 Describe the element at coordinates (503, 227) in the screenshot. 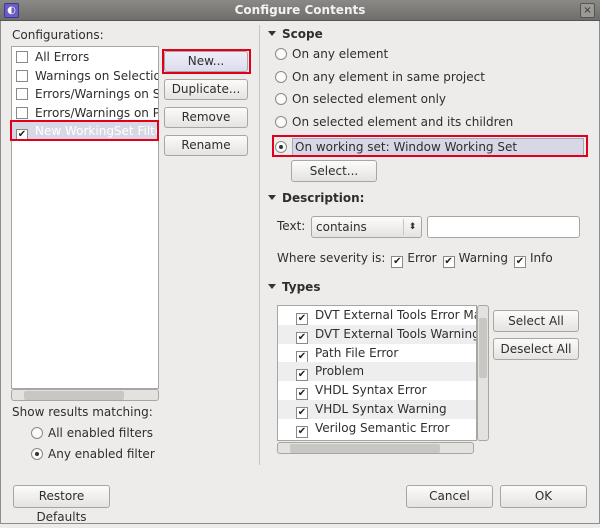

I see `description-text-input` at that location.